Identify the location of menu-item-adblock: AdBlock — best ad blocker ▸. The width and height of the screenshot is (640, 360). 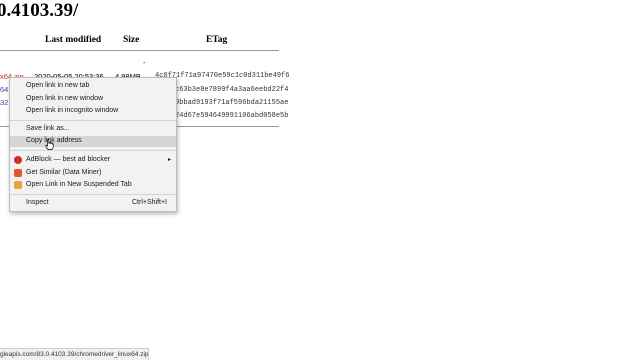
(93, 160).